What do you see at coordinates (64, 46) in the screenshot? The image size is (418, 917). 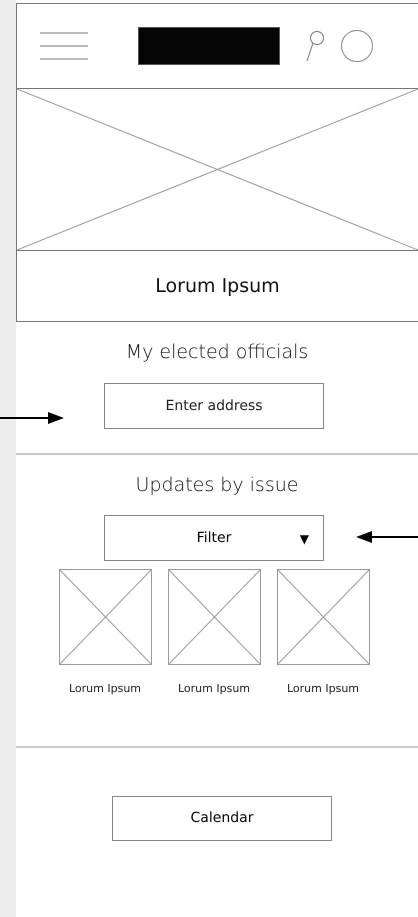 I see `menu-icon` at bounding box center [64, 46].